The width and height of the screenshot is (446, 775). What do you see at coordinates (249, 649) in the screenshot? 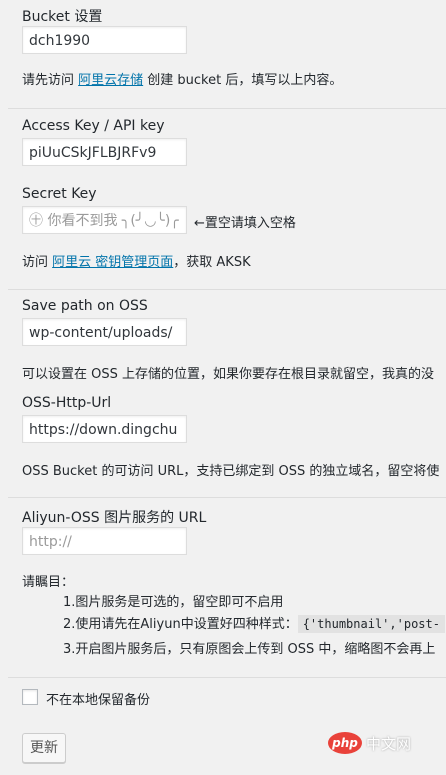
I see `note-3: 3.开启图片服务后，只有原图会上传到 OSS 中，缩略图不会再上` at bounding box center [249, 649].